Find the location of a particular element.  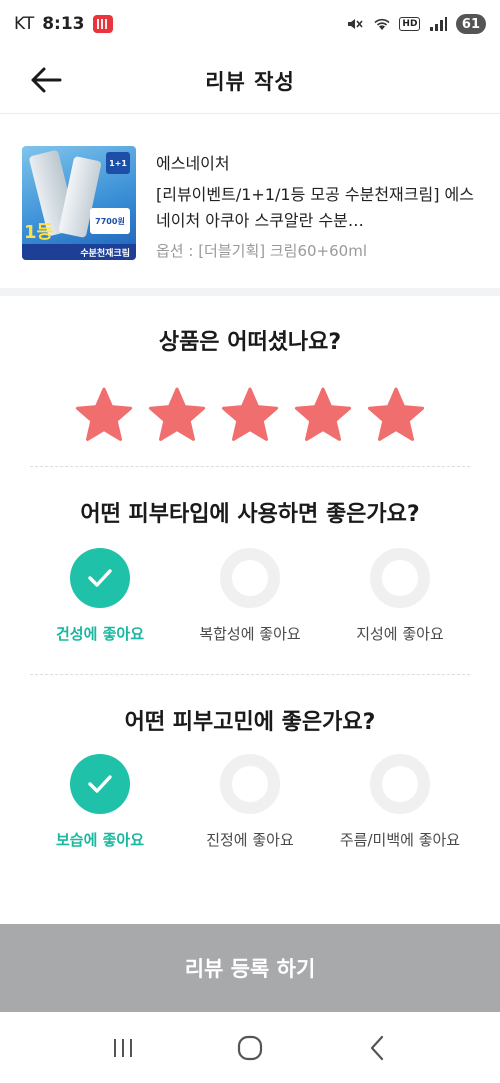

arrow-left-icon is located at coordinates (46, 80).